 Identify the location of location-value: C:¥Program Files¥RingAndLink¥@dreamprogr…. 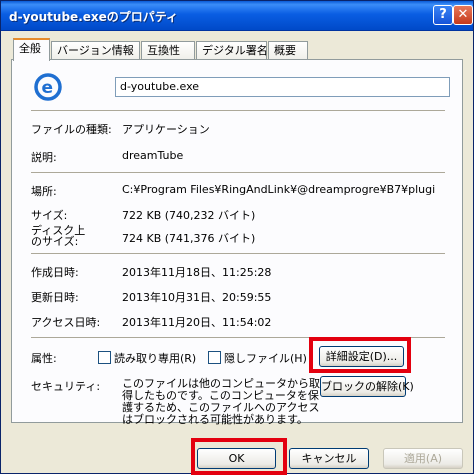
(279, 189).